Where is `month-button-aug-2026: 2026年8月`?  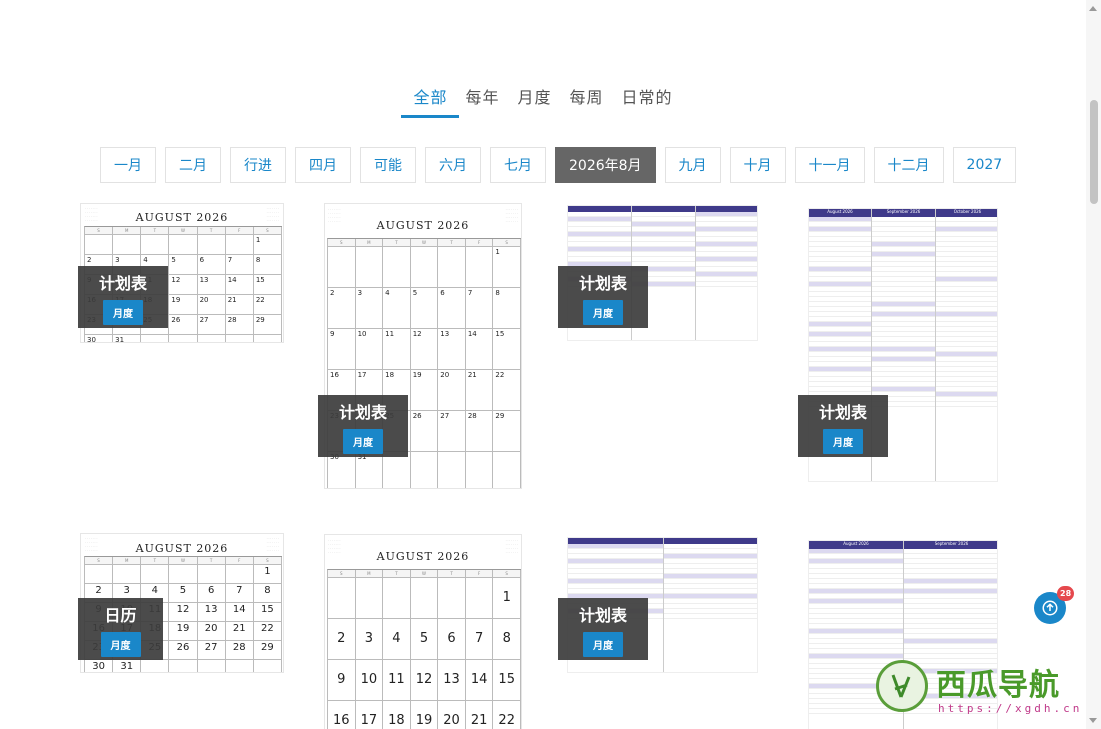
month-button-aug-2026: 2026年8月 is located at coordinates (605, 165).